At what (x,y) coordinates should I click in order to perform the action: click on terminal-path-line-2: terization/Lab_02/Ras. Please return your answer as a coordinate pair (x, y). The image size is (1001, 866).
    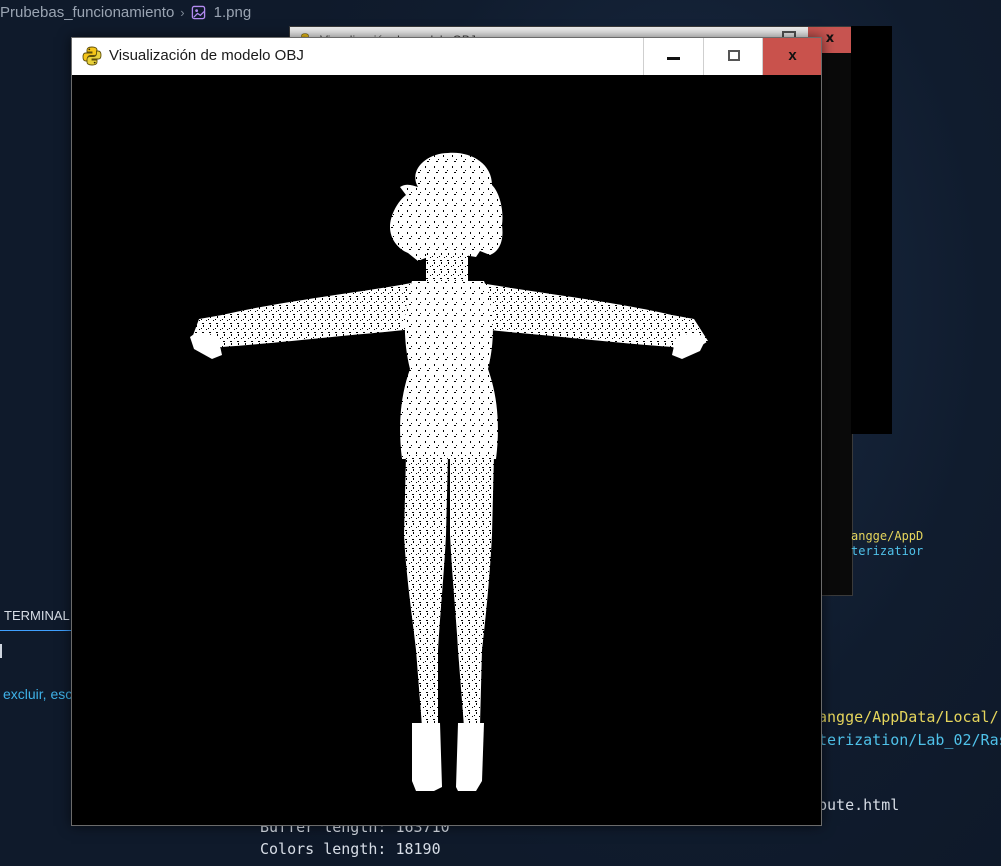
    Looking at the image, I should click on (909, 740).